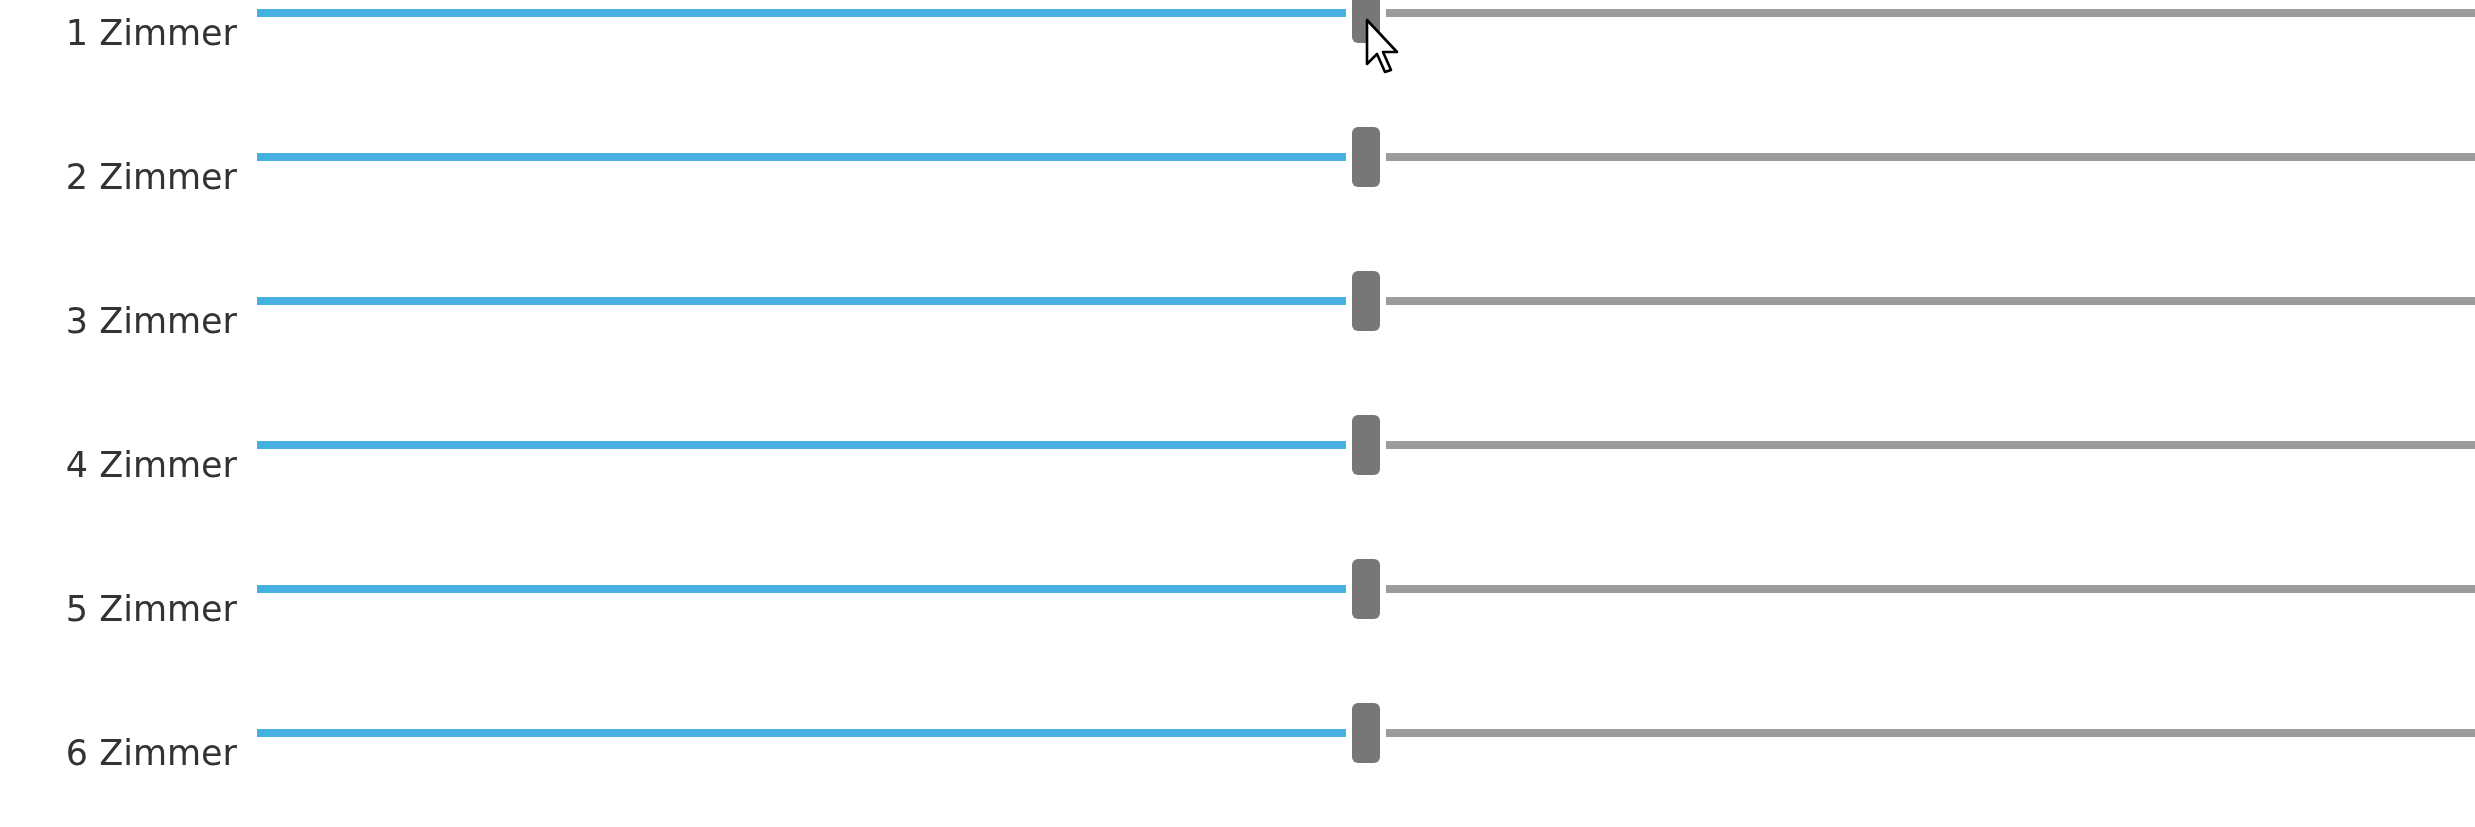 The image size is (2475, 827). I want to click on slider-label: 2 Zimmer, so click(151, 177).